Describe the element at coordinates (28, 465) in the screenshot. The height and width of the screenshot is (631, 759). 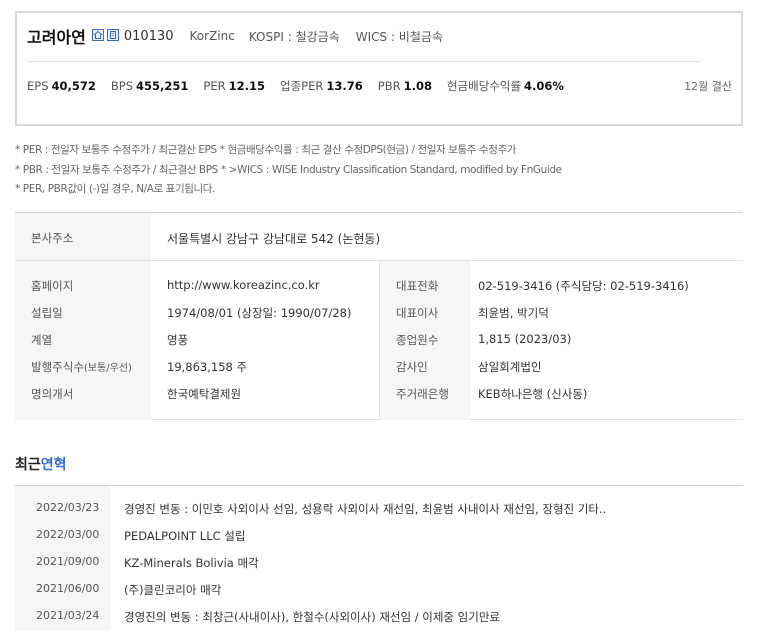
I see `history-title-prefix: 최근` at that location.